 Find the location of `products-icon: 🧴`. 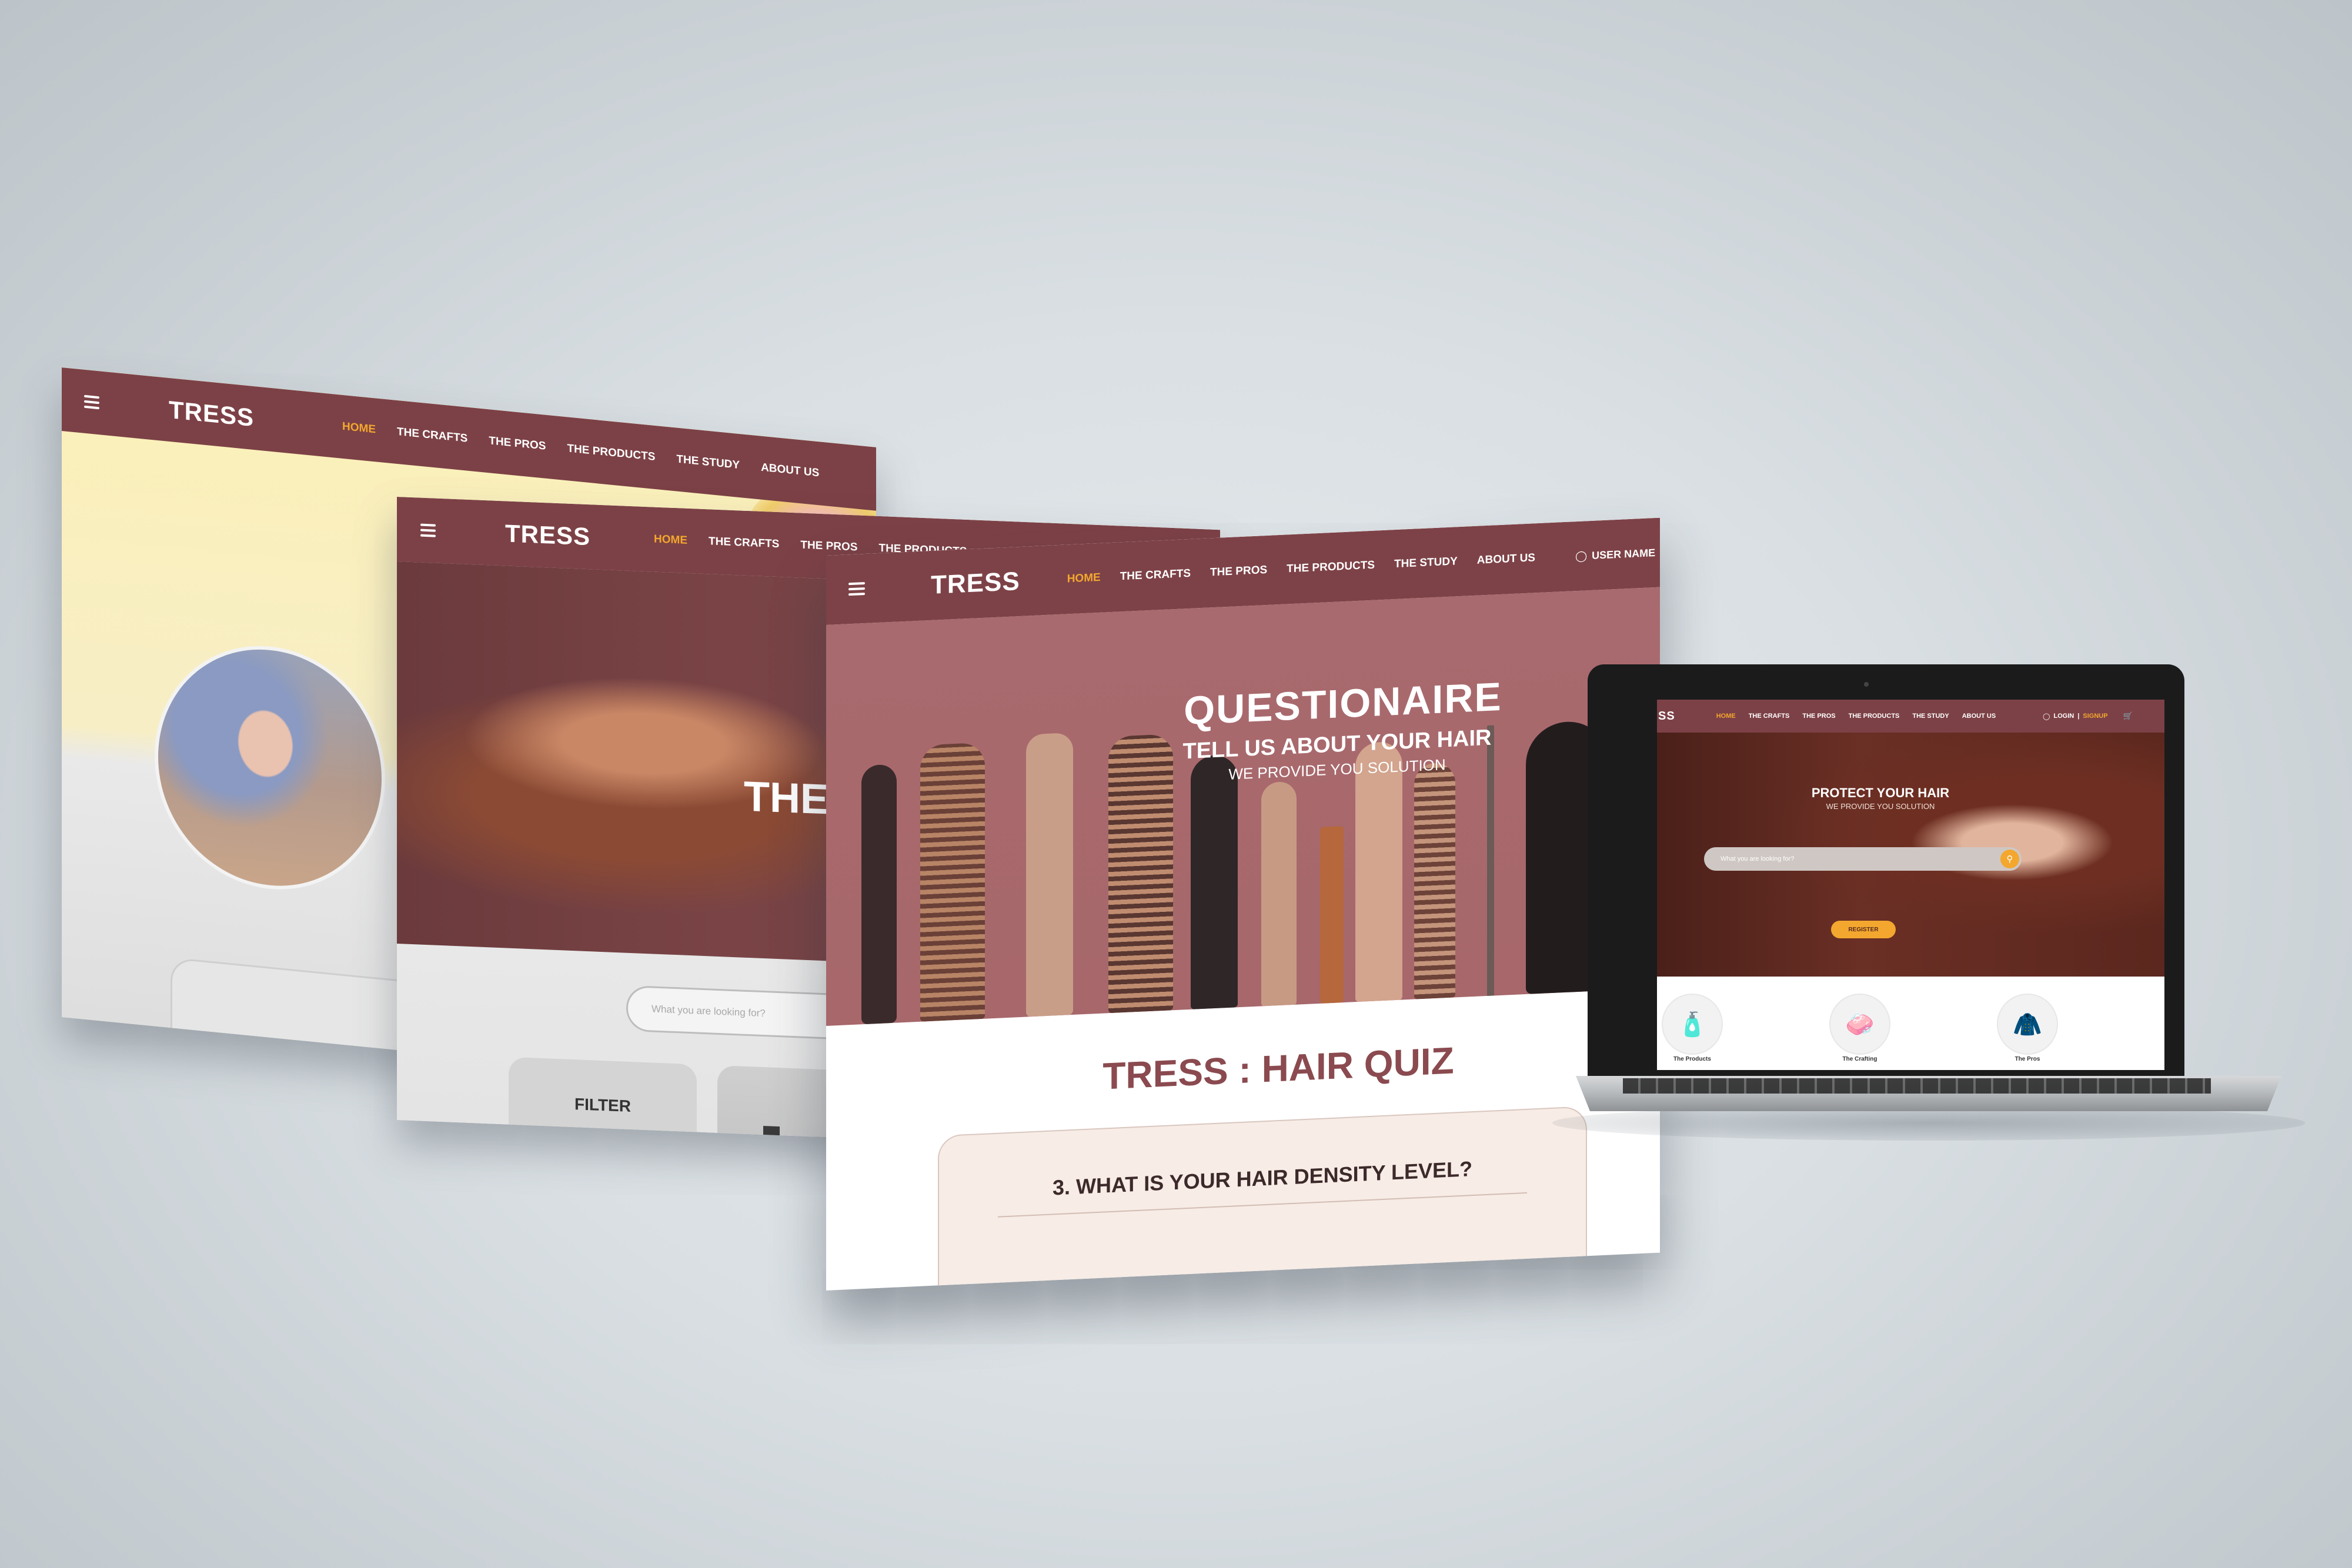

products-icon: 🧴 is located at coordinates (1692, 1024).